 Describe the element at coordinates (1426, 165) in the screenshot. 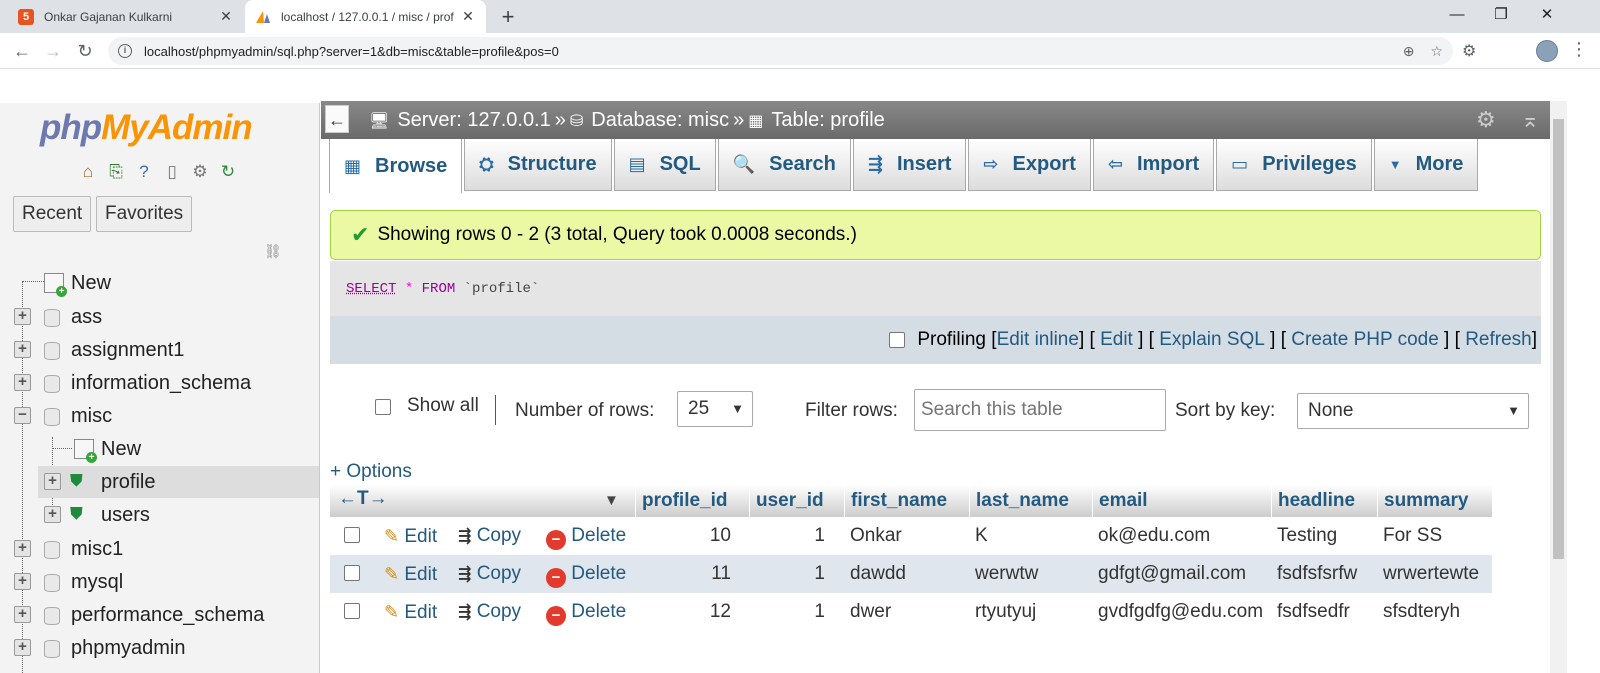

I see `tab-more: ▼ More` at that location.